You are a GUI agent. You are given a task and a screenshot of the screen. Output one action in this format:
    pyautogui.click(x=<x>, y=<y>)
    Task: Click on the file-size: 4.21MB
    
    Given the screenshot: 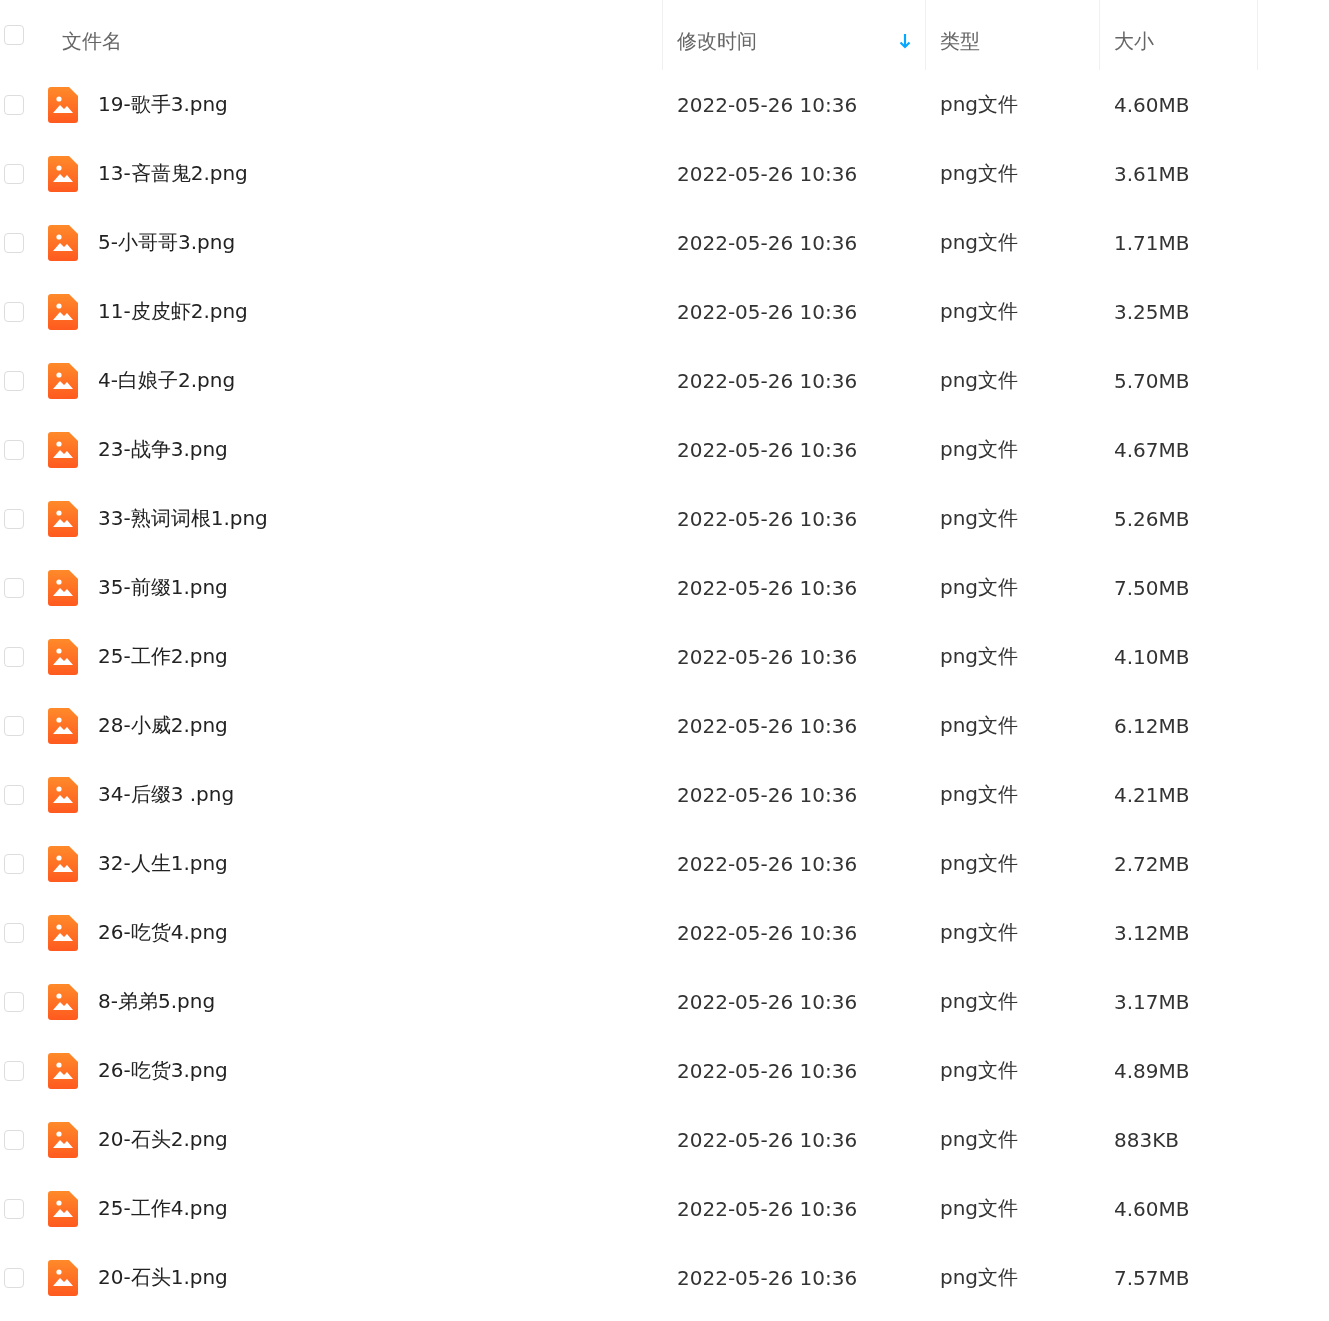 What is the action you would take?
    pyautogui.click(x=1151, y=794)
    